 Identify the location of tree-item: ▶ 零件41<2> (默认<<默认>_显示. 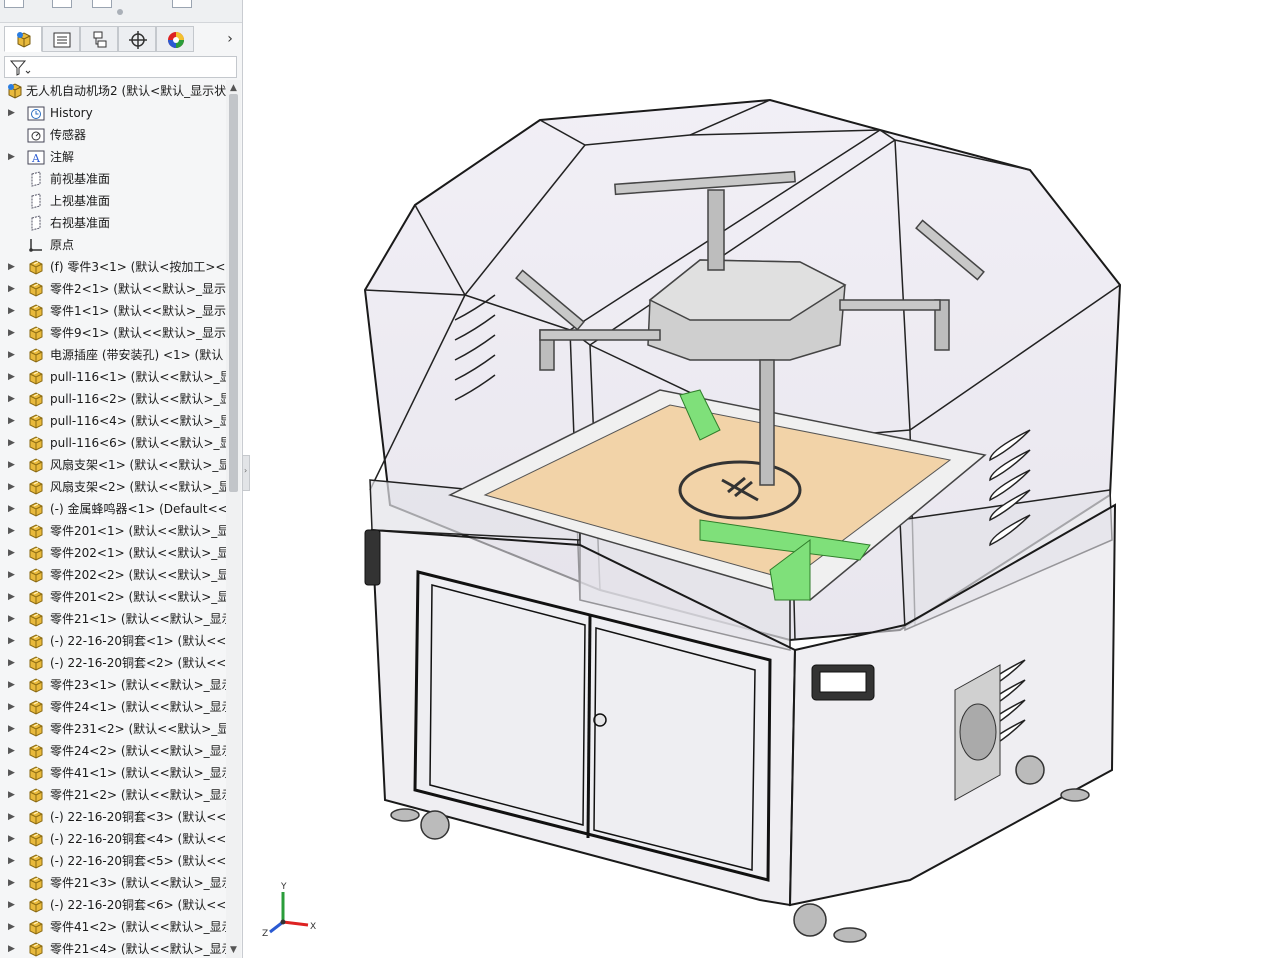
(113, 927).